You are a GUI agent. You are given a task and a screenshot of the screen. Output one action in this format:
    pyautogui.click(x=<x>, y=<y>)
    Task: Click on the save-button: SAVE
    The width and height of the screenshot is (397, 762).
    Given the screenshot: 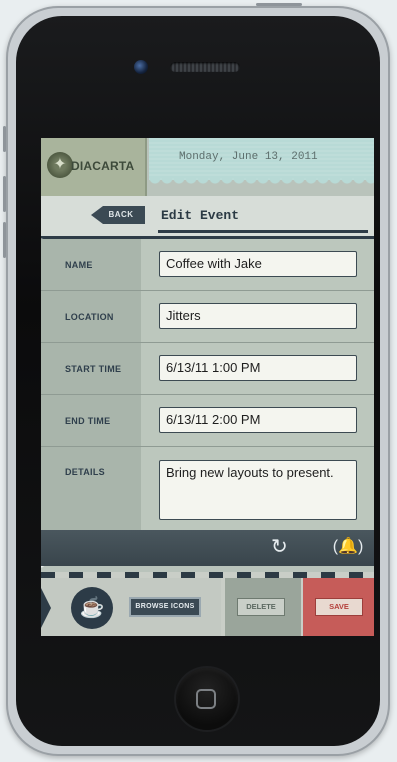 What is the action you would take?
    pyautogui.click(x=339, y=607)
    